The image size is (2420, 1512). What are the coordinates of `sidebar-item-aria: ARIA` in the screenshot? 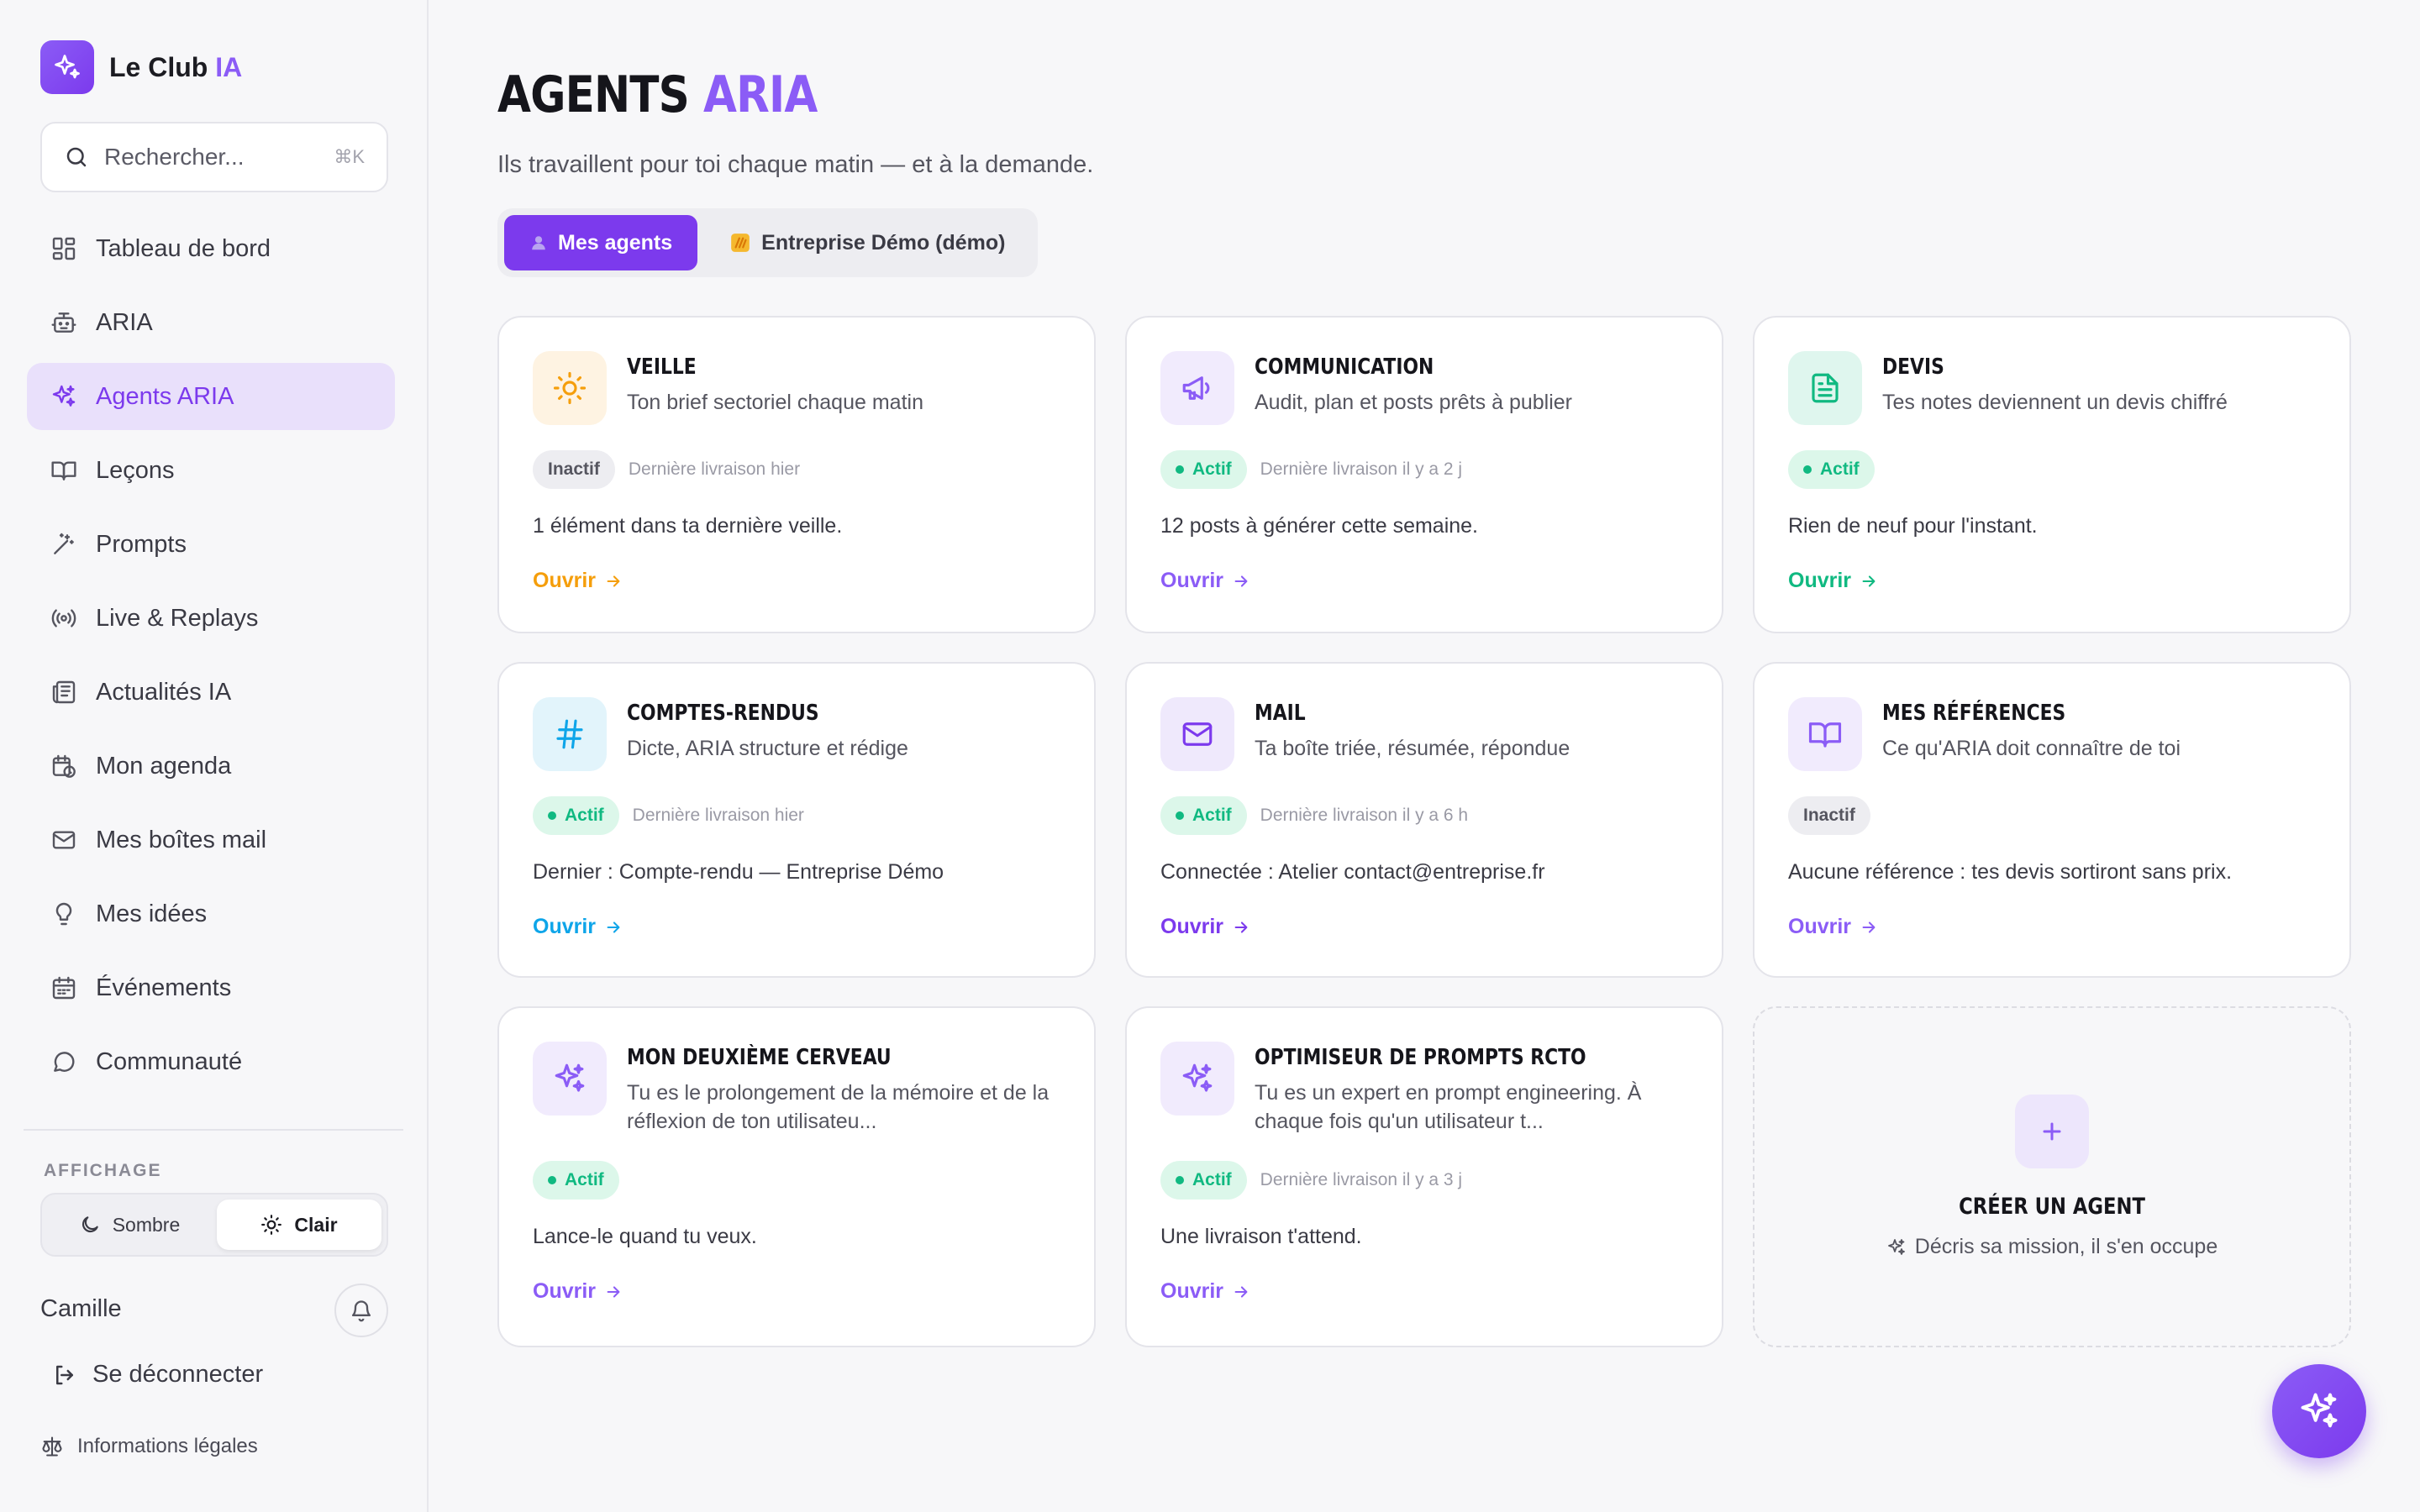 It's located at (211, 322).